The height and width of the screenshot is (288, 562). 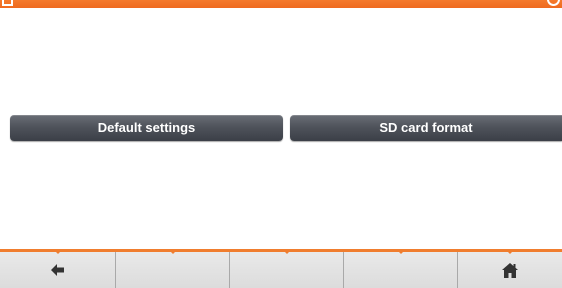 I want to click on softkey-home, so click(x=510, y=269).